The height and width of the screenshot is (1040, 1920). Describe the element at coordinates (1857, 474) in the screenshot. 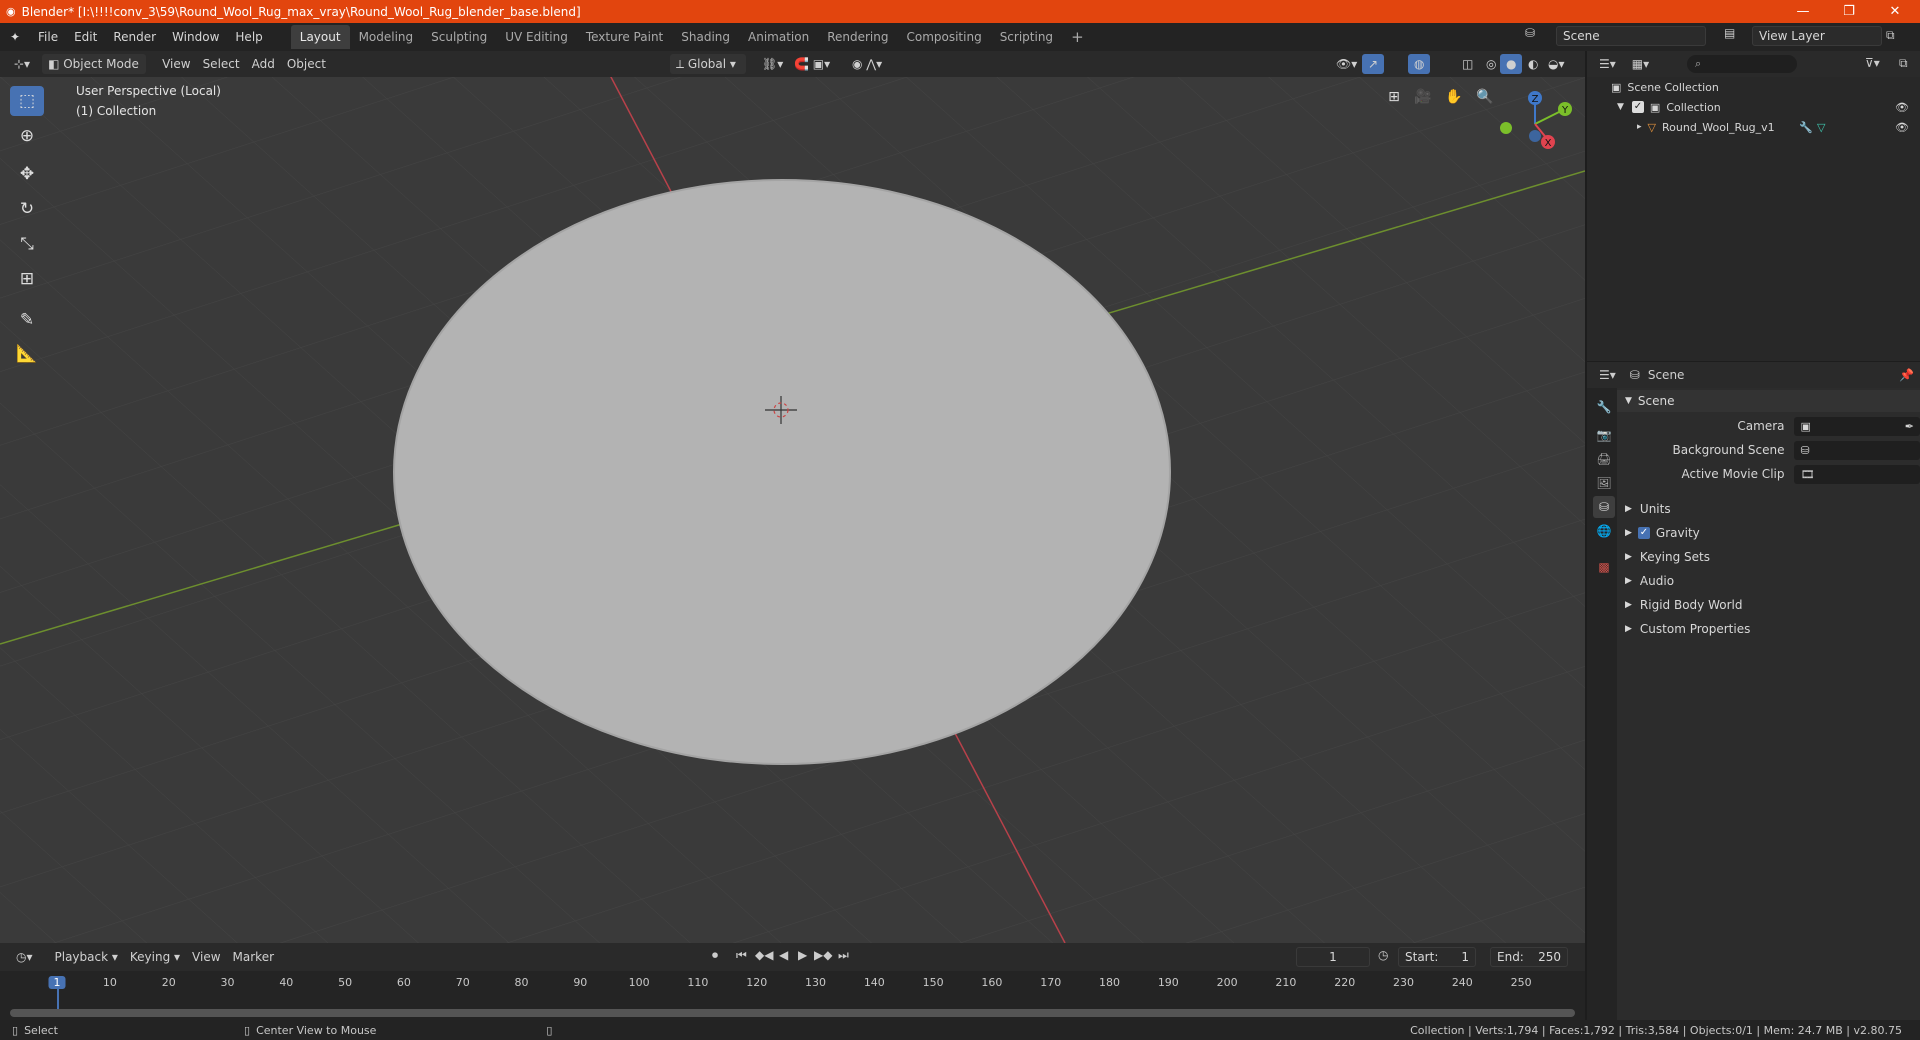

I see `active-movie-clip-field: 🎞` at that location.